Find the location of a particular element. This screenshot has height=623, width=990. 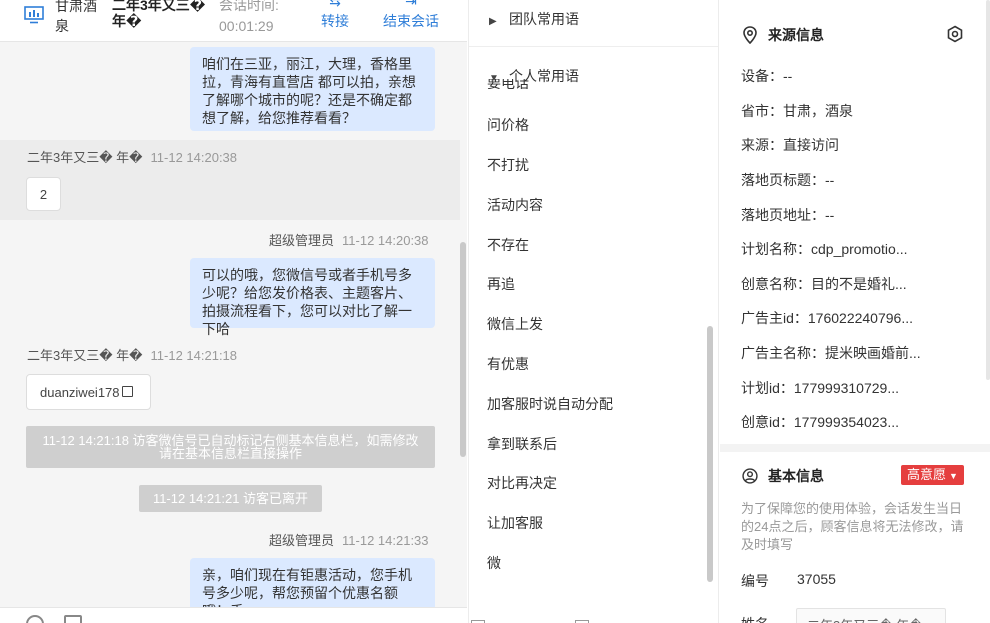

section-divider is located at coordinates (855, 448).